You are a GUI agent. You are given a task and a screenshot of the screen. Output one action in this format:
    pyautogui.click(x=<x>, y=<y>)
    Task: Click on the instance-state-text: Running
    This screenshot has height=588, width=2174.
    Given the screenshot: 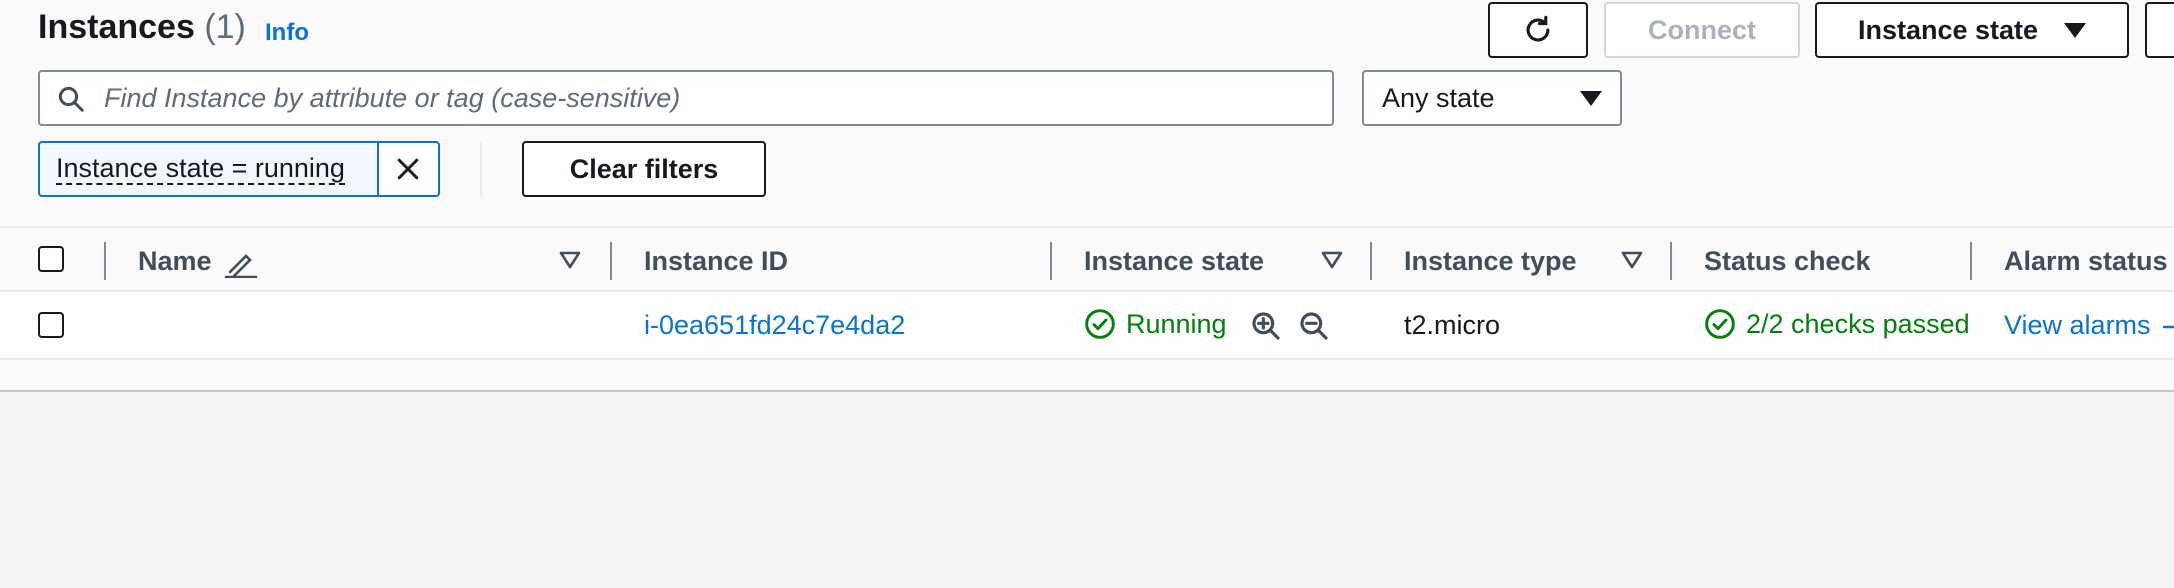 What is the action you would take?
    pyautogui.click(x=1176, y=323)
    